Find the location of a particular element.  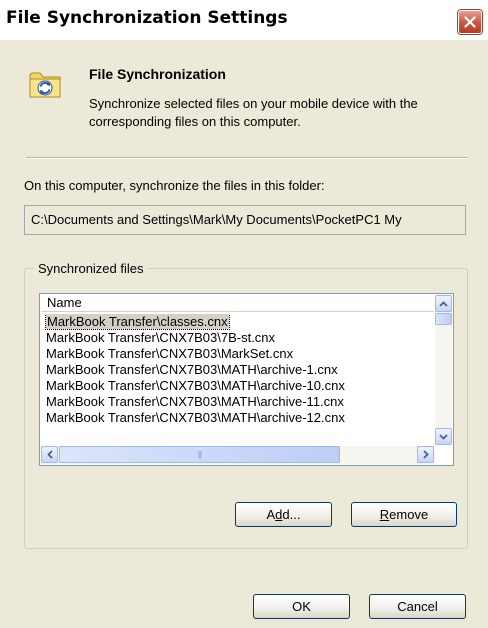

list-item: MarkBook Transfer\CNX7B03\7B-st.cnx is located at coordinates (238, 338).